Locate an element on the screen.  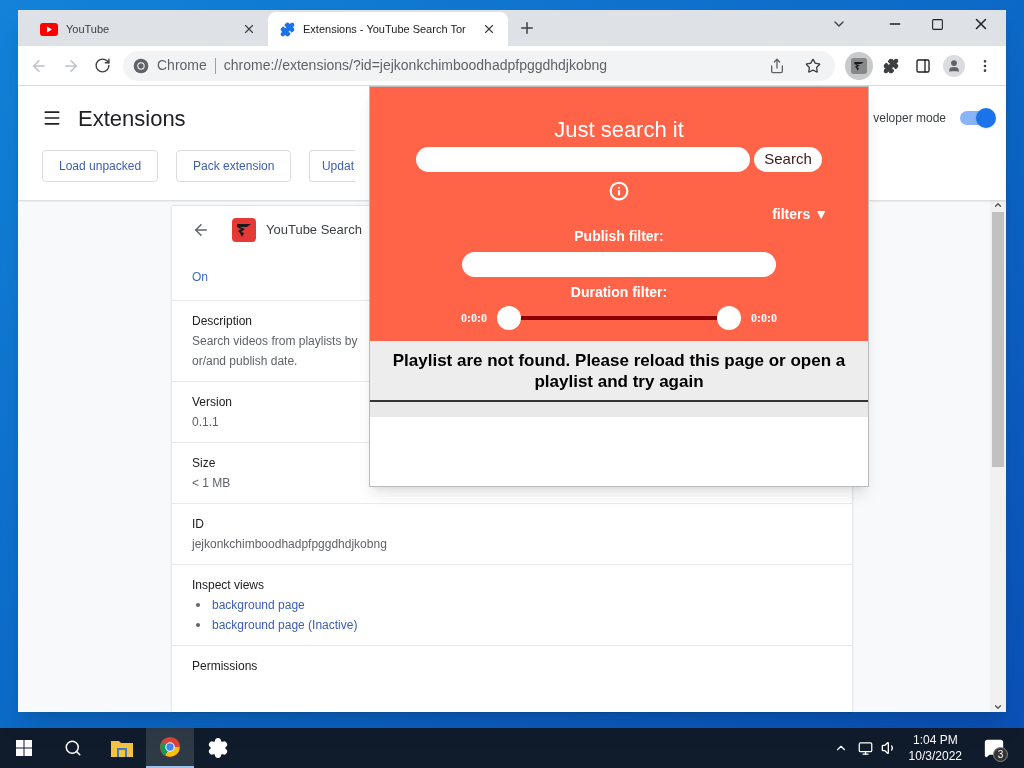
toolbar-button: Load unpacked is located at coordinates (100, 166).